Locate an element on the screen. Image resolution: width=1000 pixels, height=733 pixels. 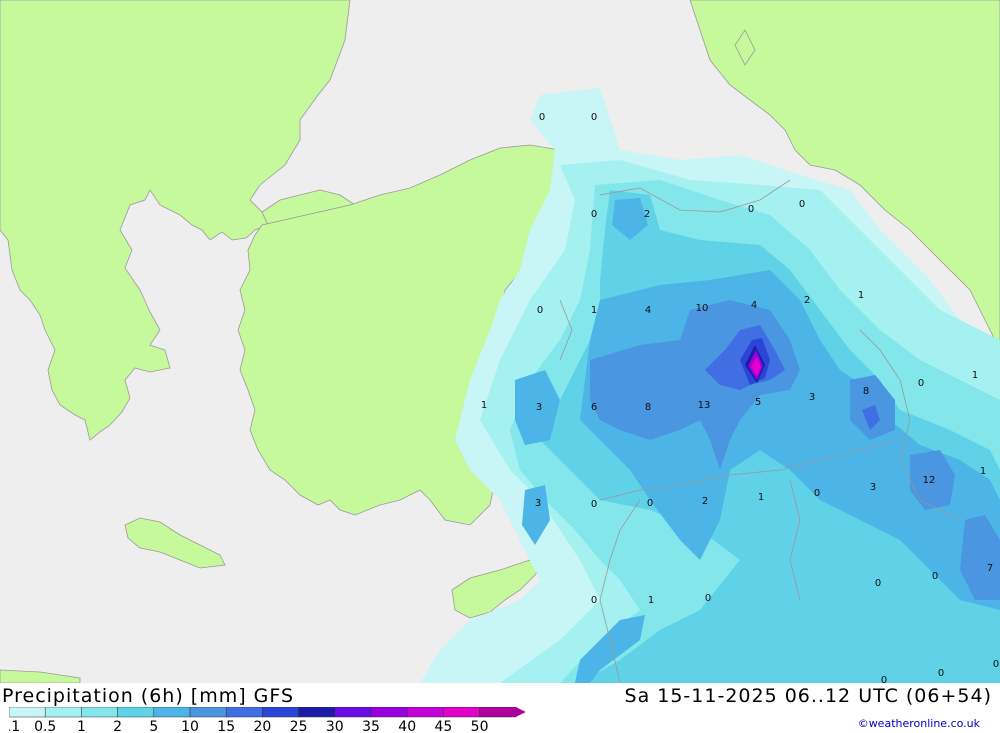
credit-link: ©weatheronline.co.uk is located at coordinates (919, 723).